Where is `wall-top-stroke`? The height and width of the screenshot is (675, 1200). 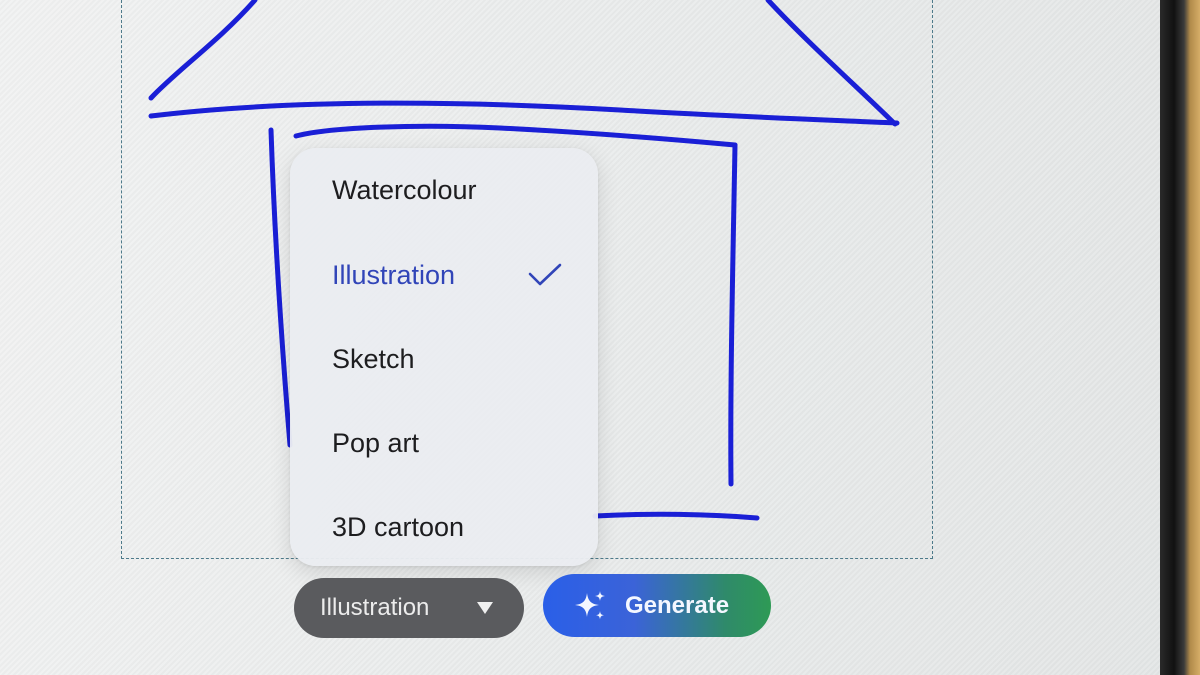
wall-top-stroke is located at coordinates (515, 135).